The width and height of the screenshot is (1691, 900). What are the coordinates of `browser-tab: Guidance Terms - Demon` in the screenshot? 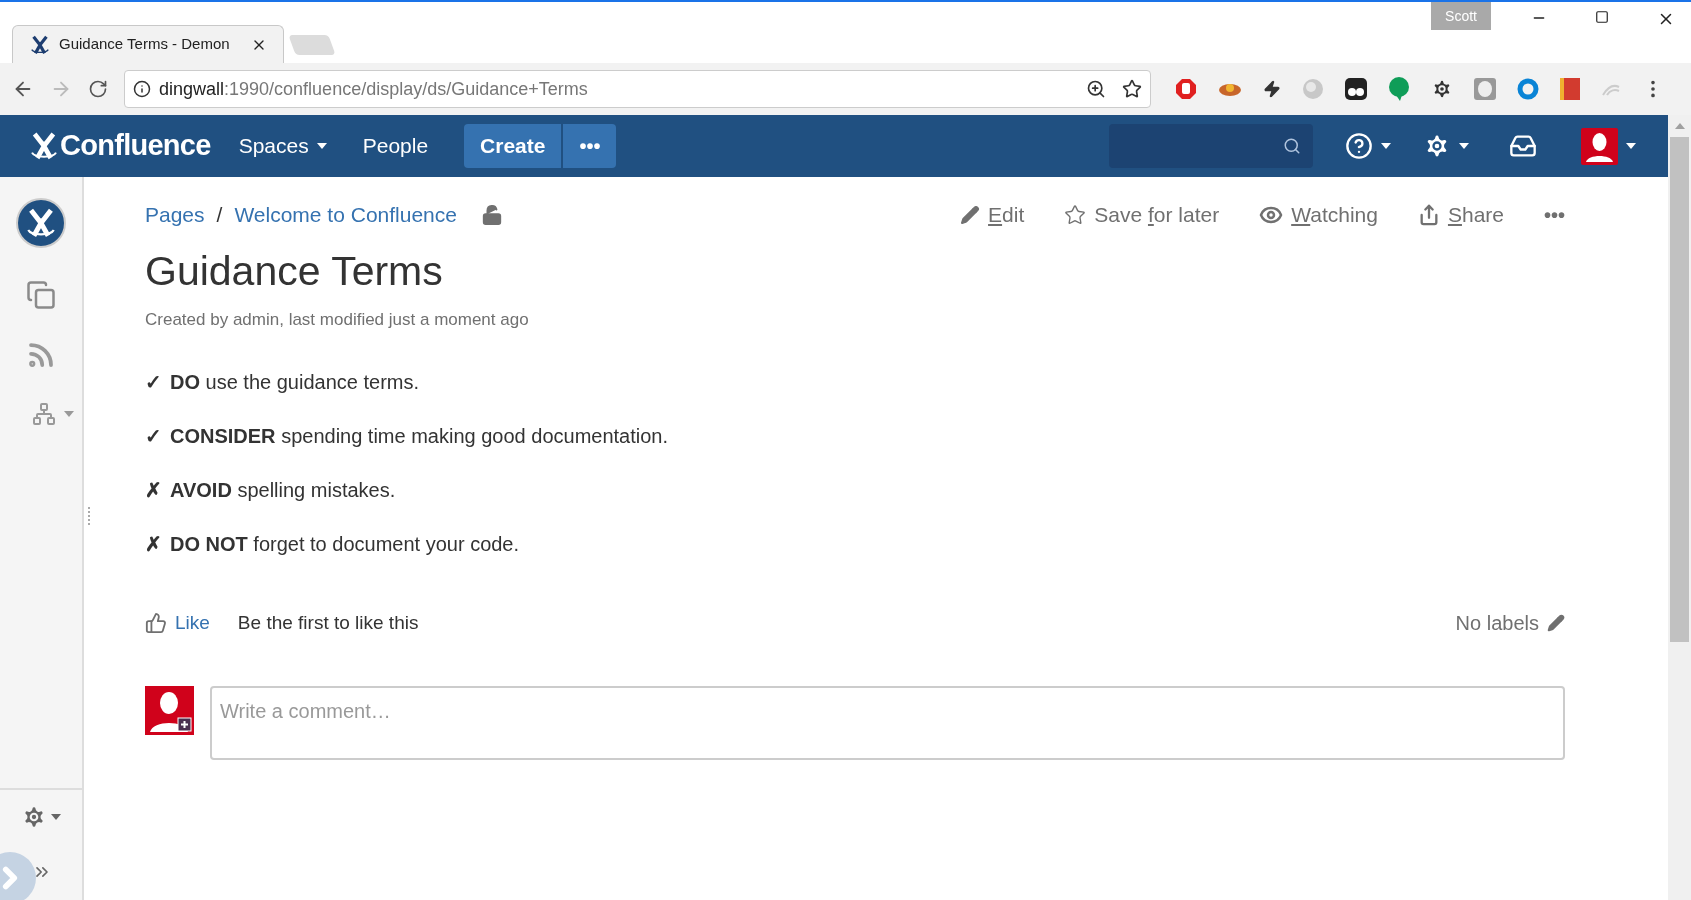 It's located at (148, 44).